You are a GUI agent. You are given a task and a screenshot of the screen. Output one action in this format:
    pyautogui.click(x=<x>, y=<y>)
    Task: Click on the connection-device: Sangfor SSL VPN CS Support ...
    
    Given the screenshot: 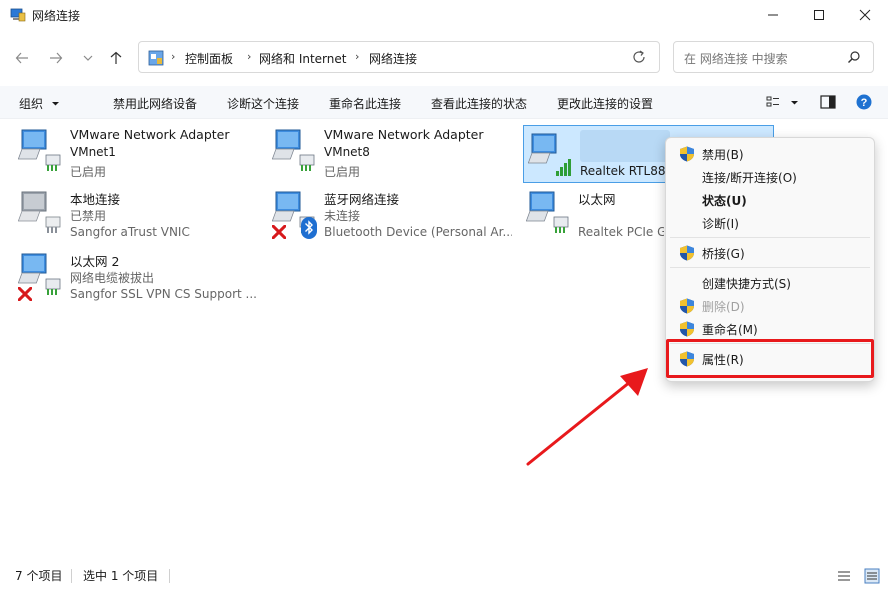 What is the action you would take?
    pyautogui.click(x=163, y=294)
    